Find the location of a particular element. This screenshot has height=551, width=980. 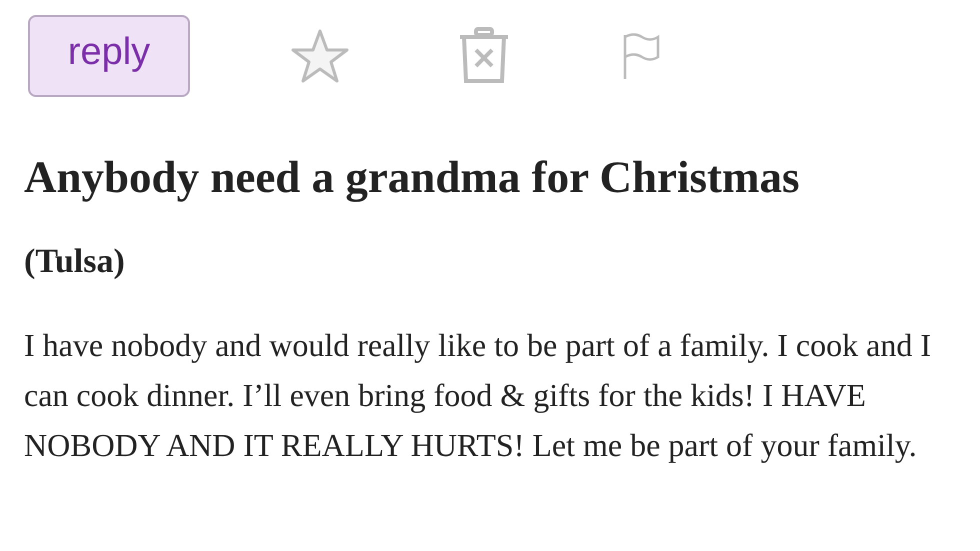

flag-icon is located at coordinates (642, 56).